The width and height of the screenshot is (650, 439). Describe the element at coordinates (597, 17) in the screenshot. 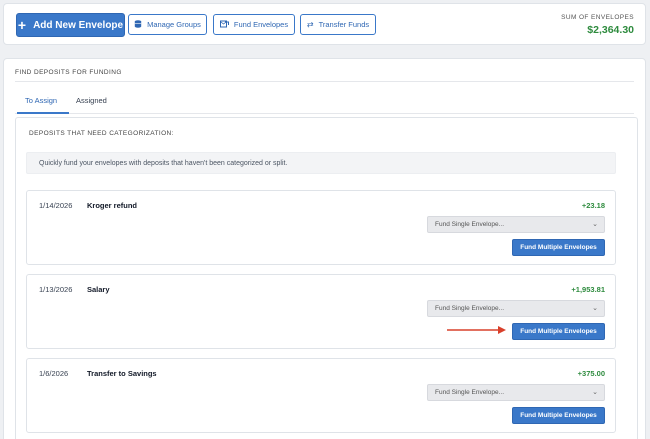

I see `sum-of-envelopes-label: SUM OF ENVELOPES` at that location.